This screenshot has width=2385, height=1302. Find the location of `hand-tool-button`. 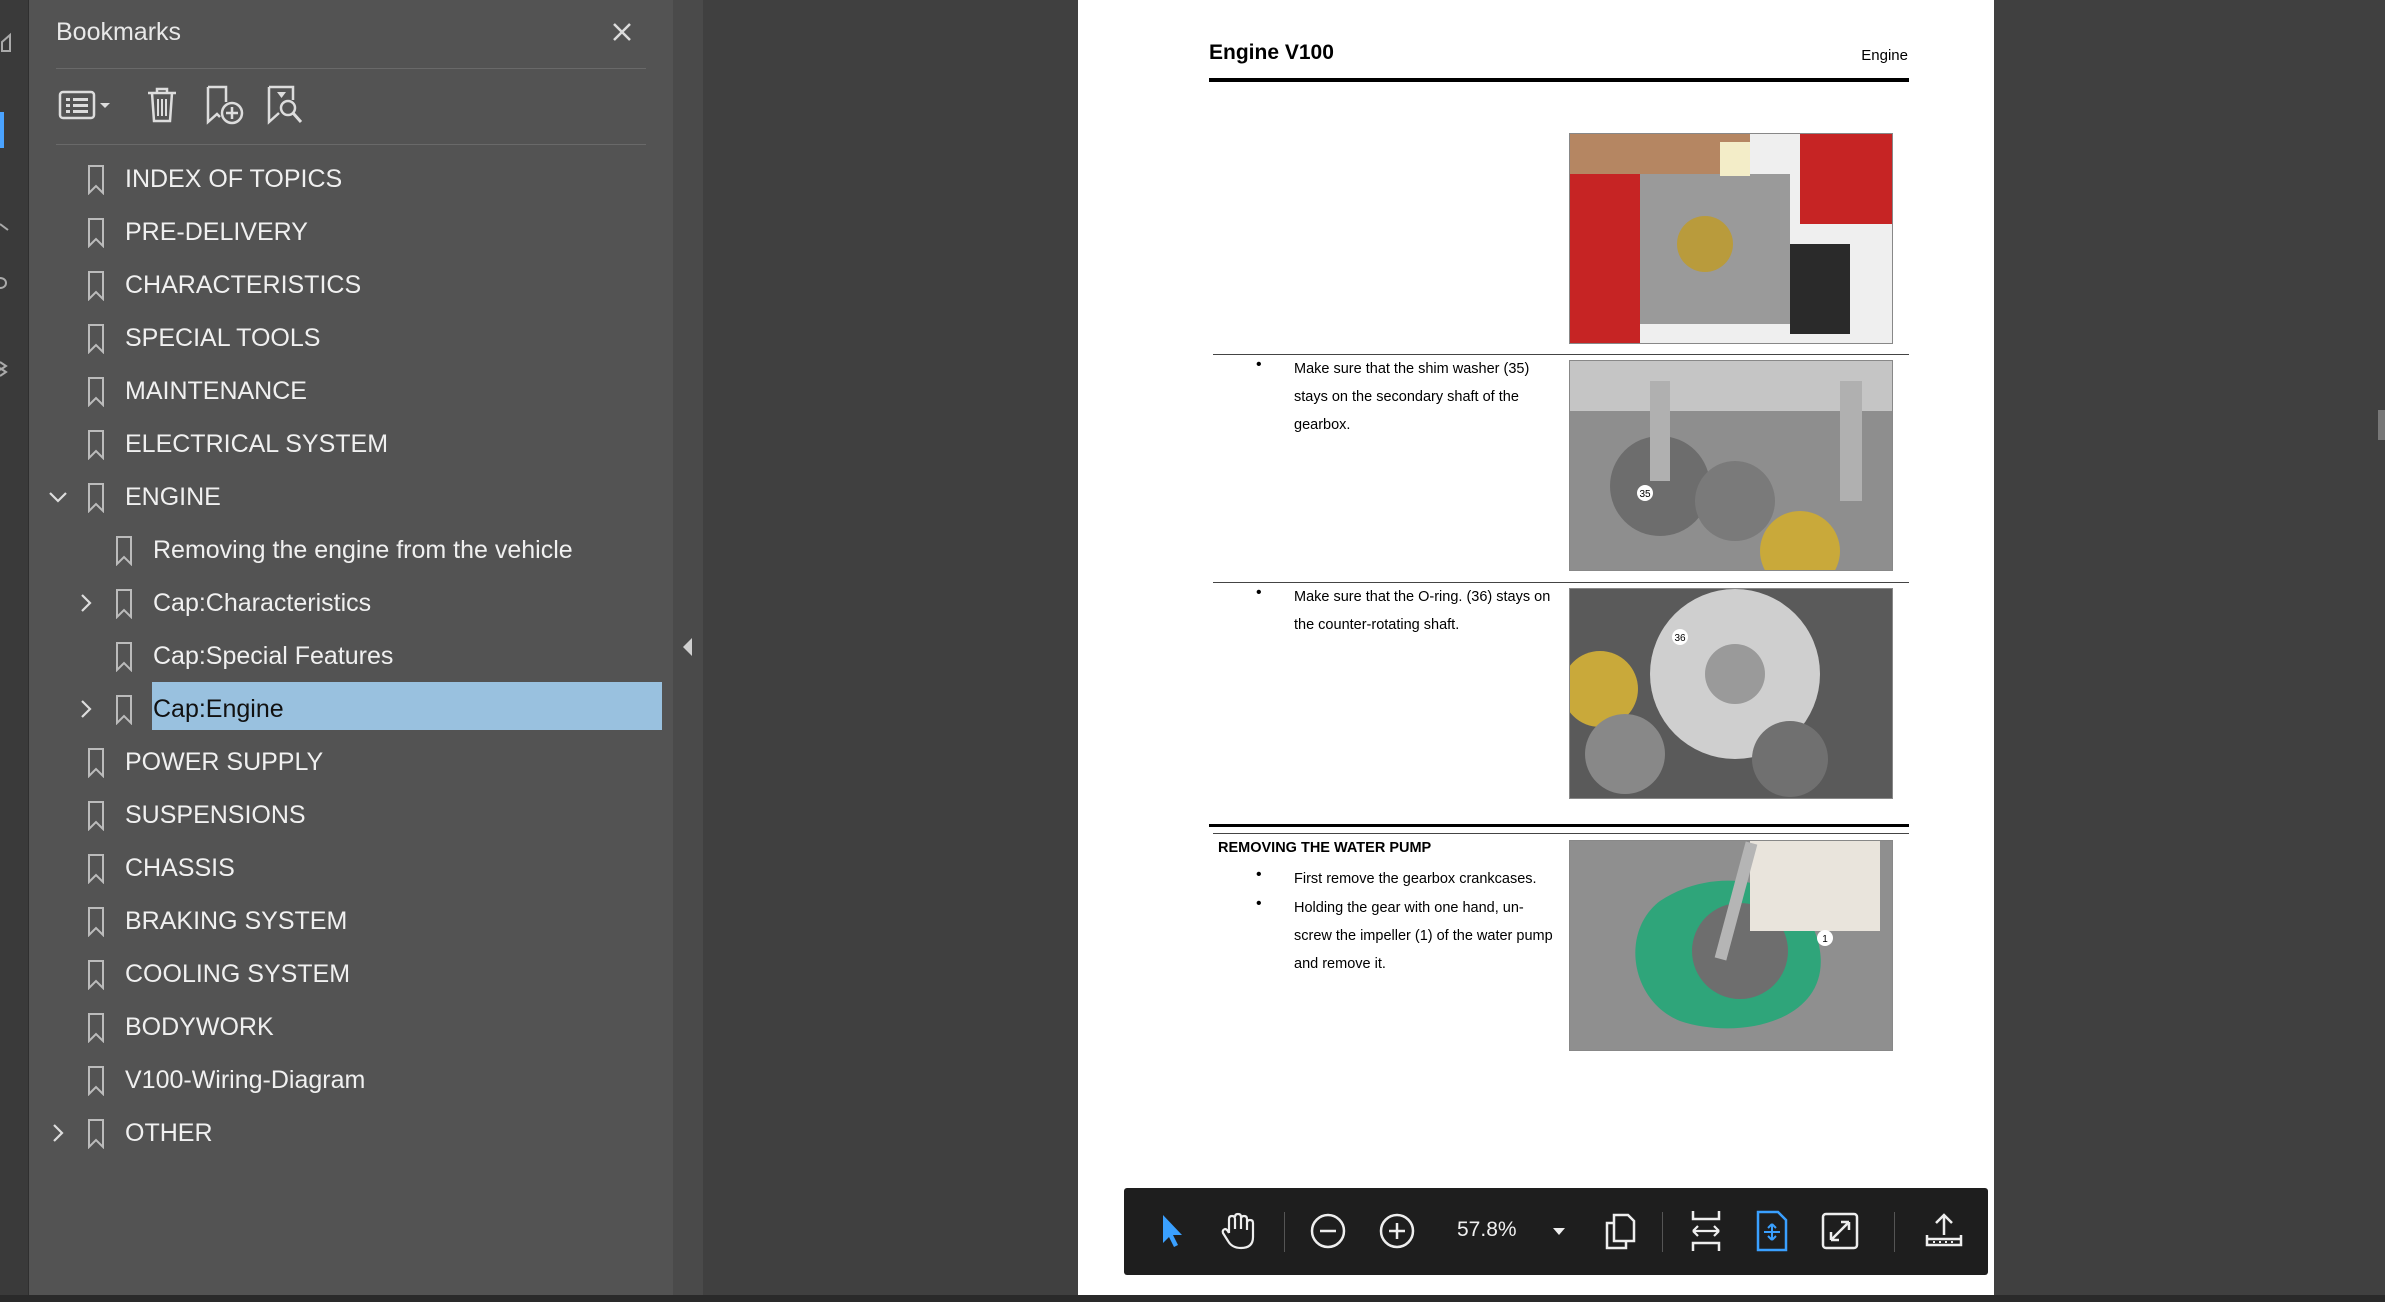

hand-tool-button is located at coordinates (1238, 1231).